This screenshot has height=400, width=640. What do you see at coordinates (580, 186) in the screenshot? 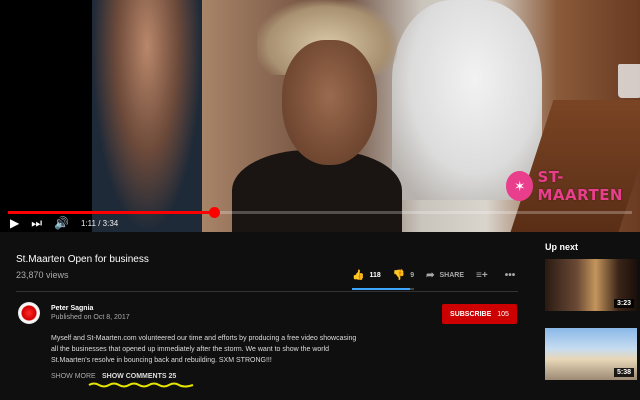
I see `watermark-text: ST-MAARTEN` at bounding box center [580, 186].